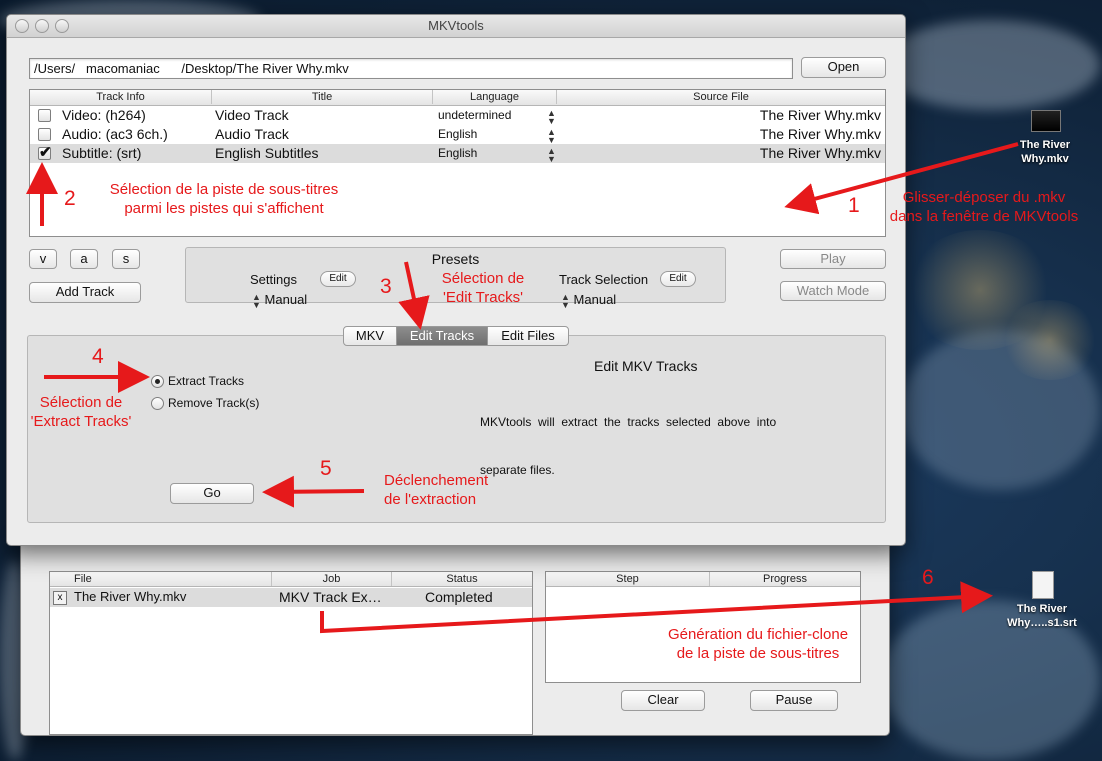 This screenshot has height=761, width=1102. Describe the element at coordinates (459, 597) in the screenshot. I see `job-status: Completed` at that location.